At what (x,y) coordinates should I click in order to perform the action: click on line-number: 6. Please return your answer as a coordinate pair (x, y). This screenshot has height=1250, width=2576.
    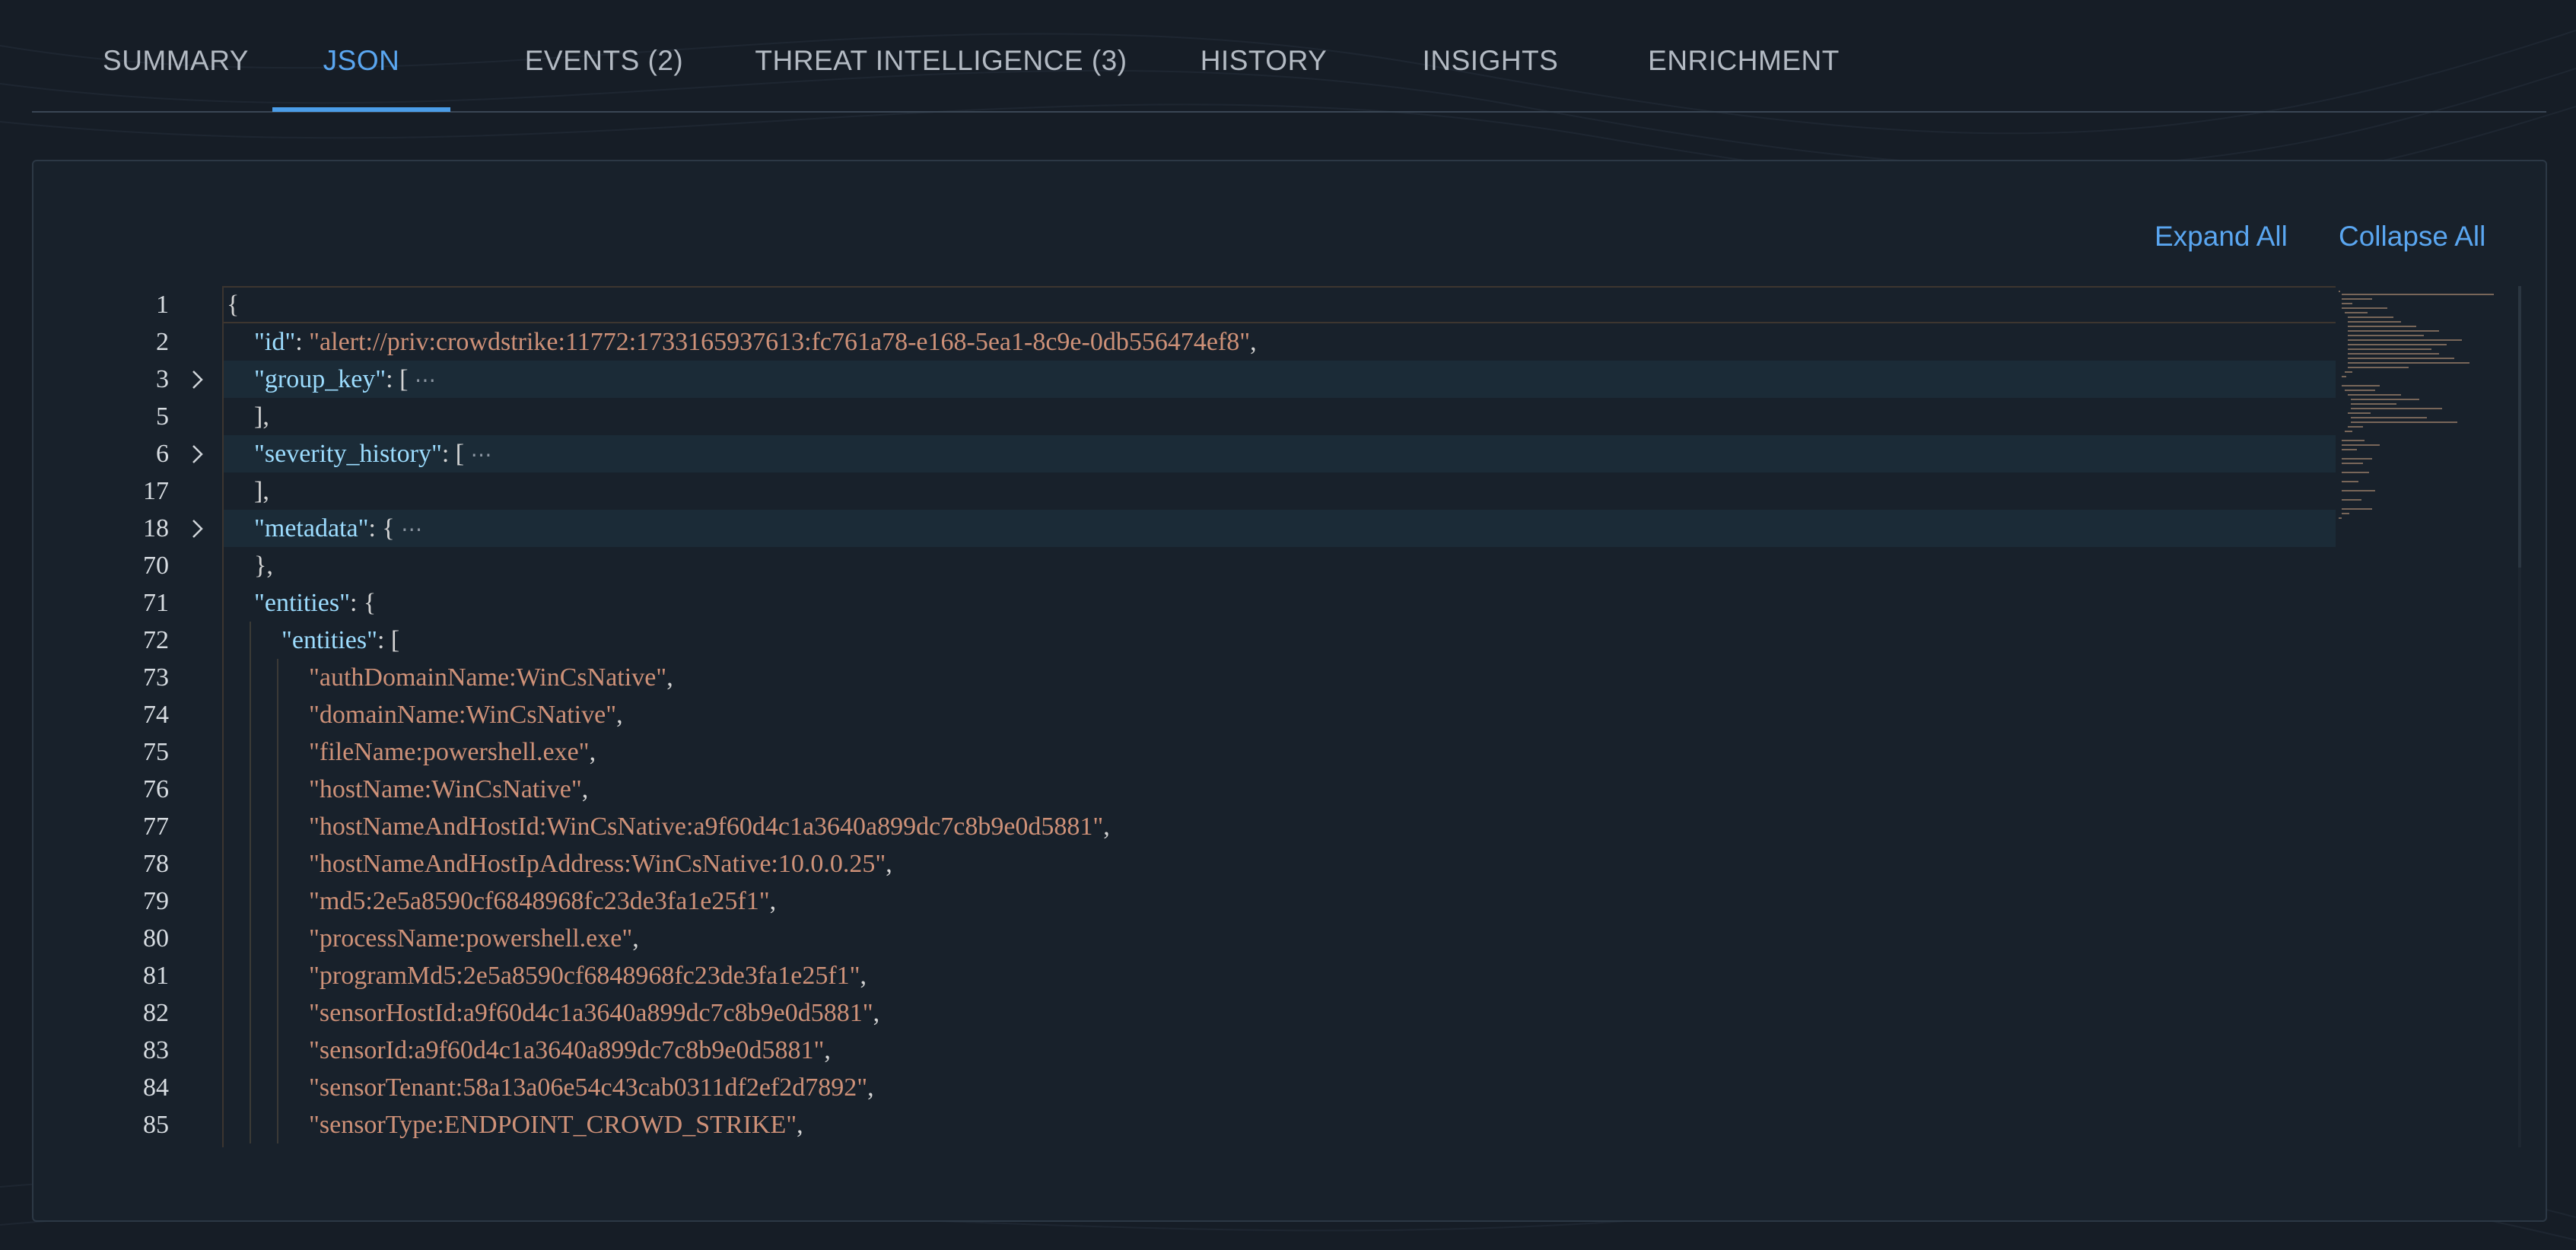
    Looking at the image, I should click on (162, 454).